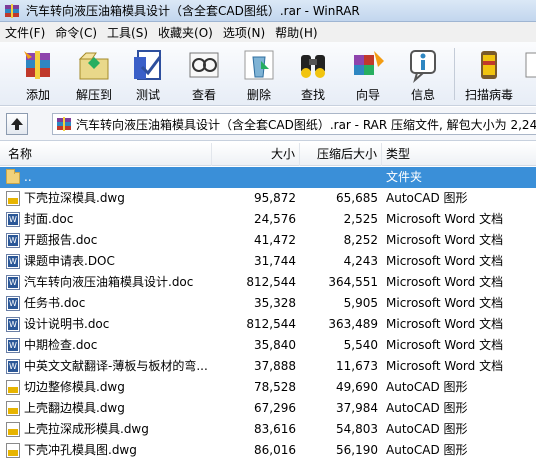 The width and height of the screenshot is (536, 470). Describe the element at coordinates (275, 408) in the screenshot. I see `file-size: 67,296` at that location.